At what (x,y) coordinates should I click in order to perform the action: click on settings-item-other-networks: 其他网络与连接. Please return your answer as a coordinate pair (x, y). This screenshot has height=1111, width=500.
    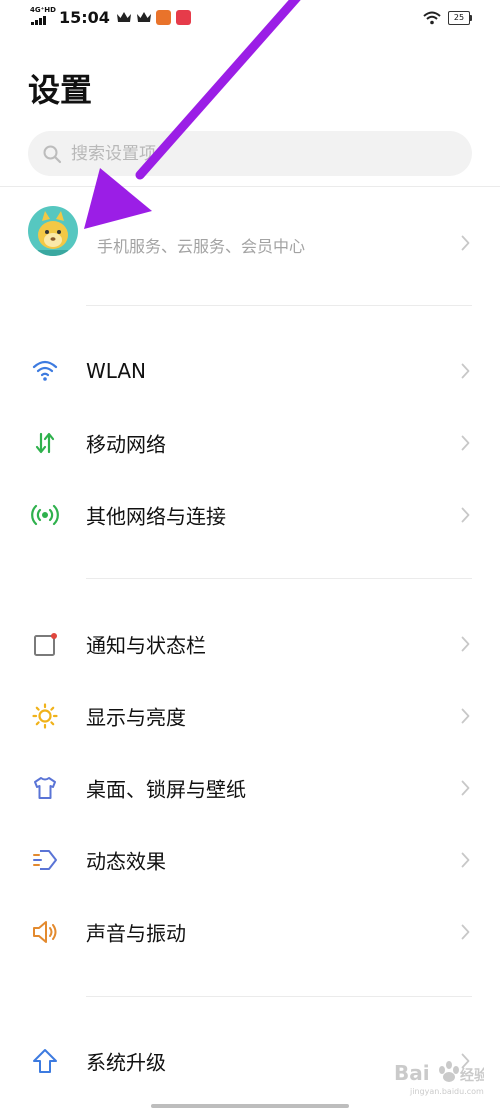
    Looking at the image, I should click on (250, 515).